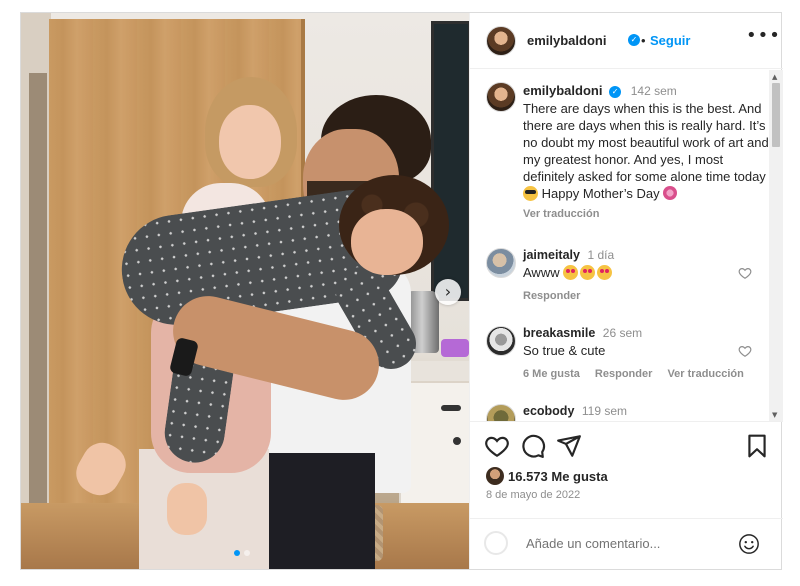  I want to click on likes-count: 16.573 Me gusta, so click(558, 476).